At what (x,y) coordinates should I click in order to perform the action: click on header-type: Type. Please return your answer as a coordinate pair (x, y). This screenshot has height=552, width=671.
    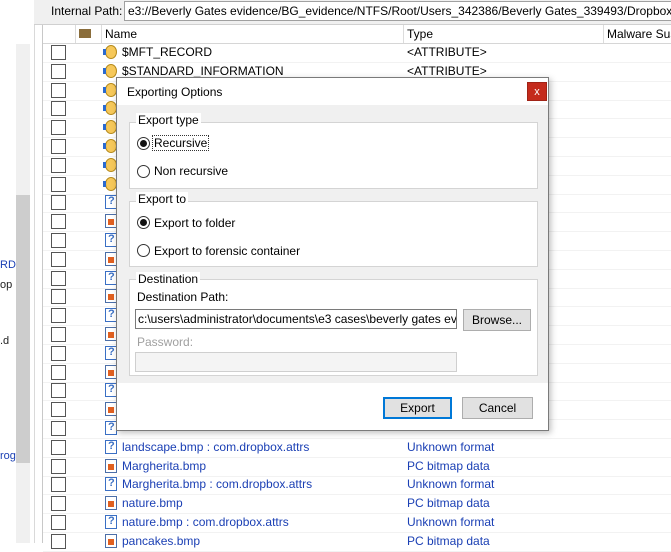
    Looking at the image, I should click on (504, 34).